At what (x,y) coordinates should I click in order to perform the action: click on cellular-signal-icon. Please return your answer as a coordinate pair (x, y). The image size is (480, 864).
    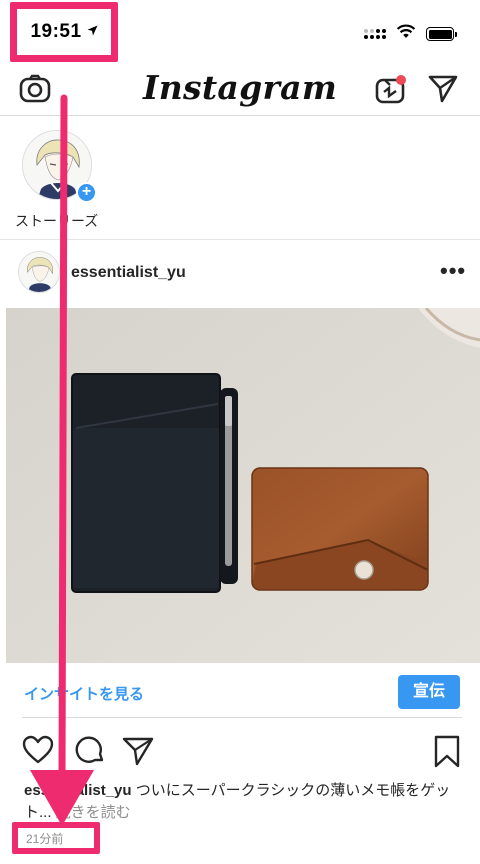
    Looking at the image, I should click on (375, 34).